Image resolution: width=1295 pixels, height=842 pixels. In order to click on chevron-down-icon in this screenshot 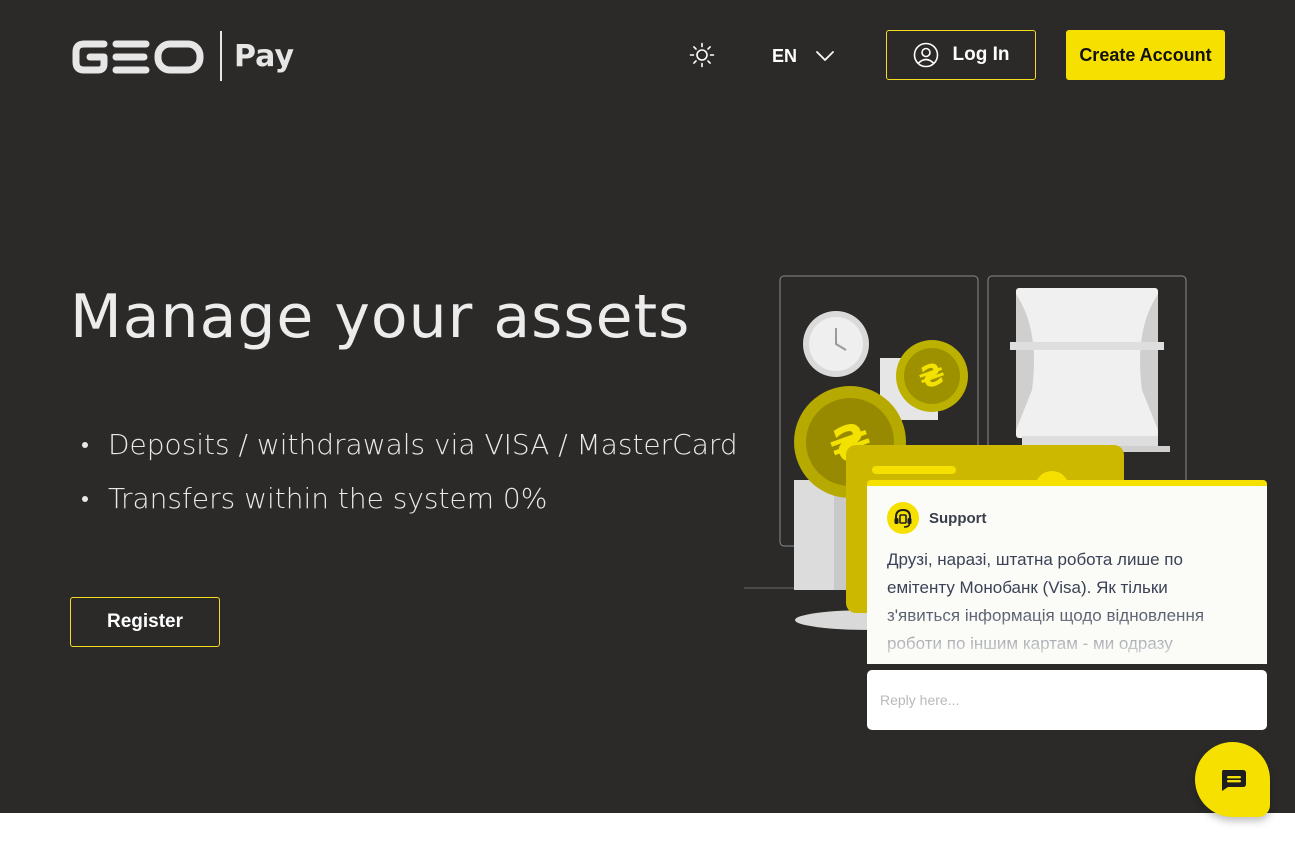, I will do `click(825, 56)`.